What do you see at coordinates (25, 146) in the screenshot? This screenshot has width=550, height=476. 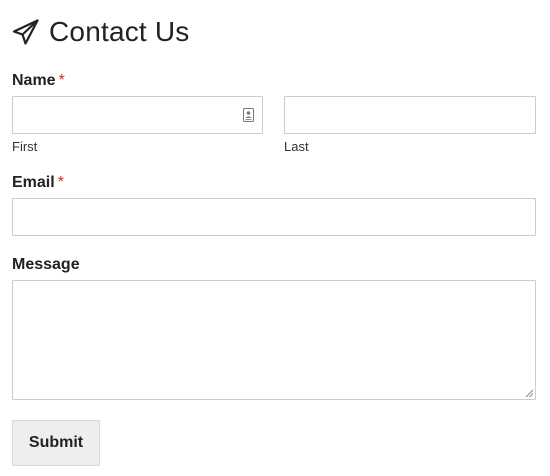 I see `first-name-sublabel: First` at bounding box center [25, 146].